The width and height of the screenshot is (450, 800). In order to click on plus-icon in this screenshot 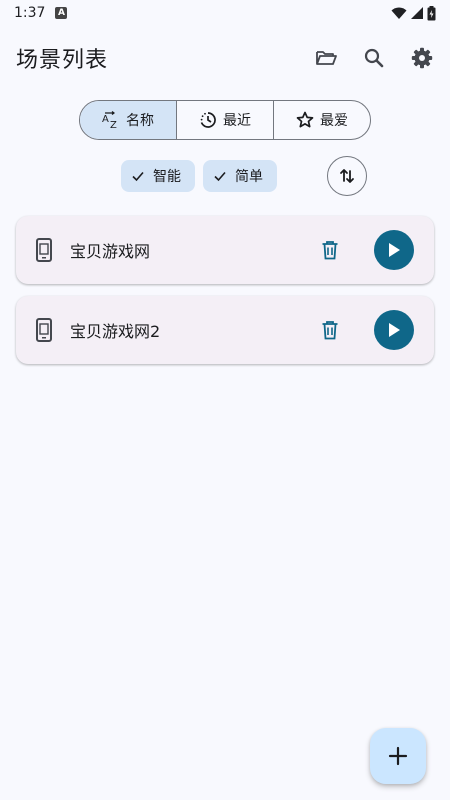, I will do `click(398, 756)`.